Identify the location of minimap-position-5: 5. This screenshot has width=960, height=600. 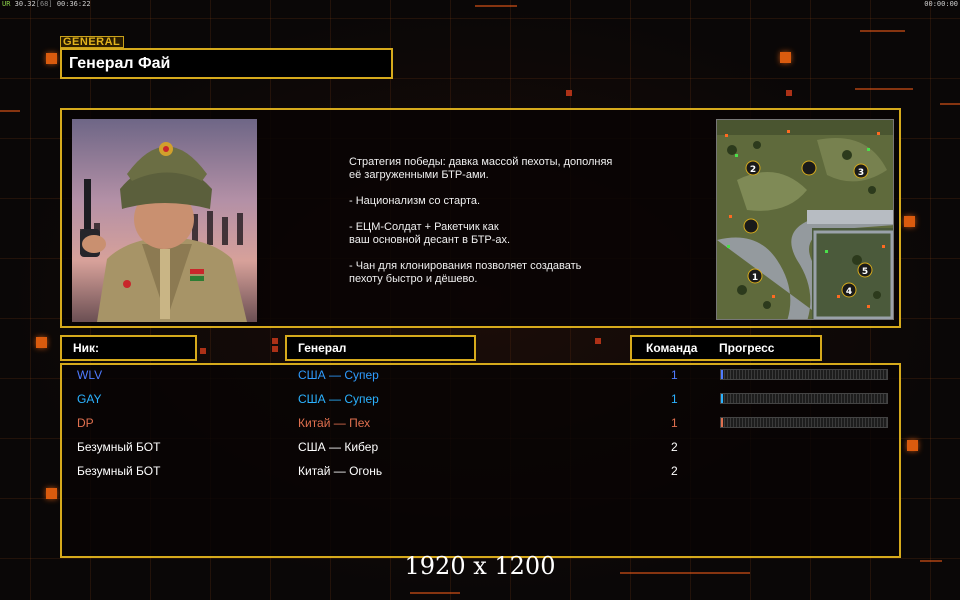
(865, 272).